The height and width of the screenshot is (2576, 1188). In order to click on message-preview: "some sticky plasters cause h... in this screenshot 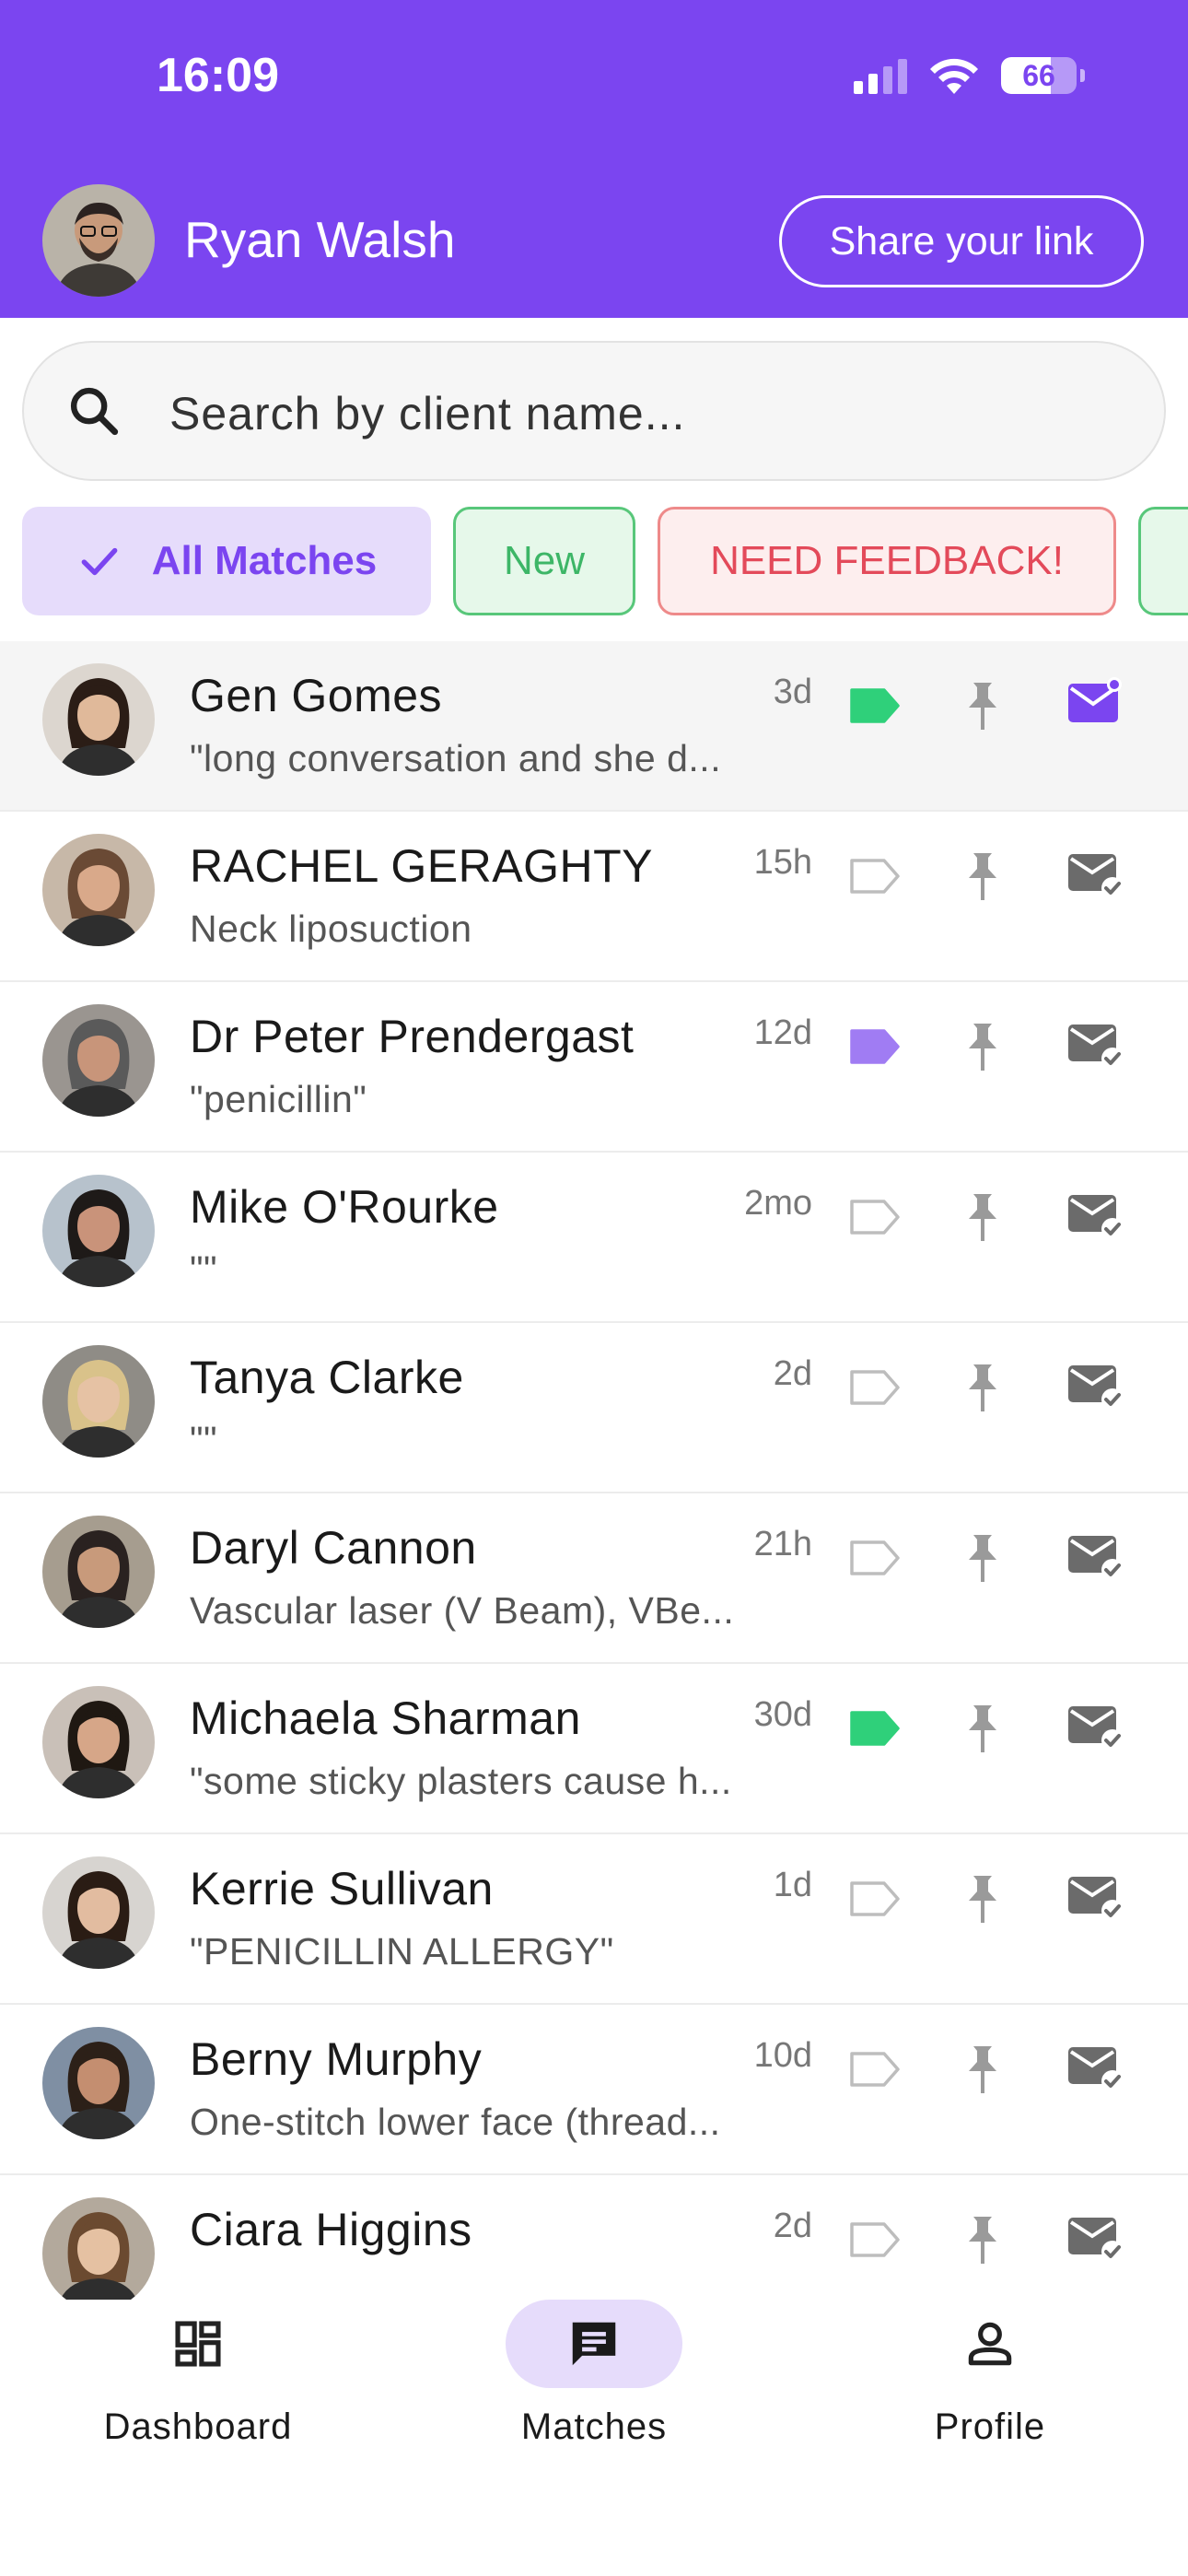, I will do `click(461, 1781)`.